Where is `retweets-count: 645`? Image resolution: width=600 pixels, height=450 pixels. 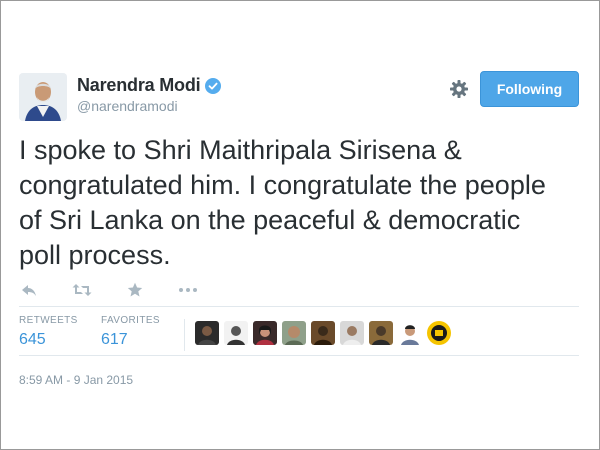
retweets-count: 645 is located at coordinates (32, 339).